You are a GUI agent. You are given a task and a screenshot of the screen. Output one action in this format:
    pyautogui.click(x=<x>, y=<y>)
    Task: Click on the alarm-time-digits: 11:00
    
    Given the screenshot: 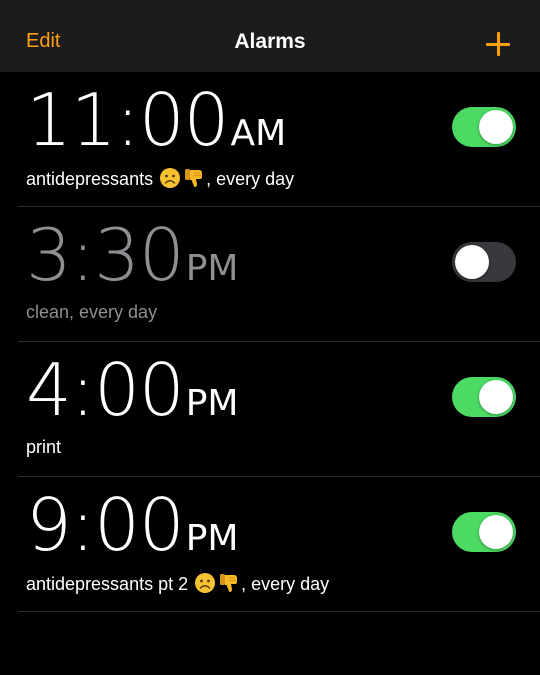 What is the action you would take?
    pyautogui.click(x=127, y=120)
    